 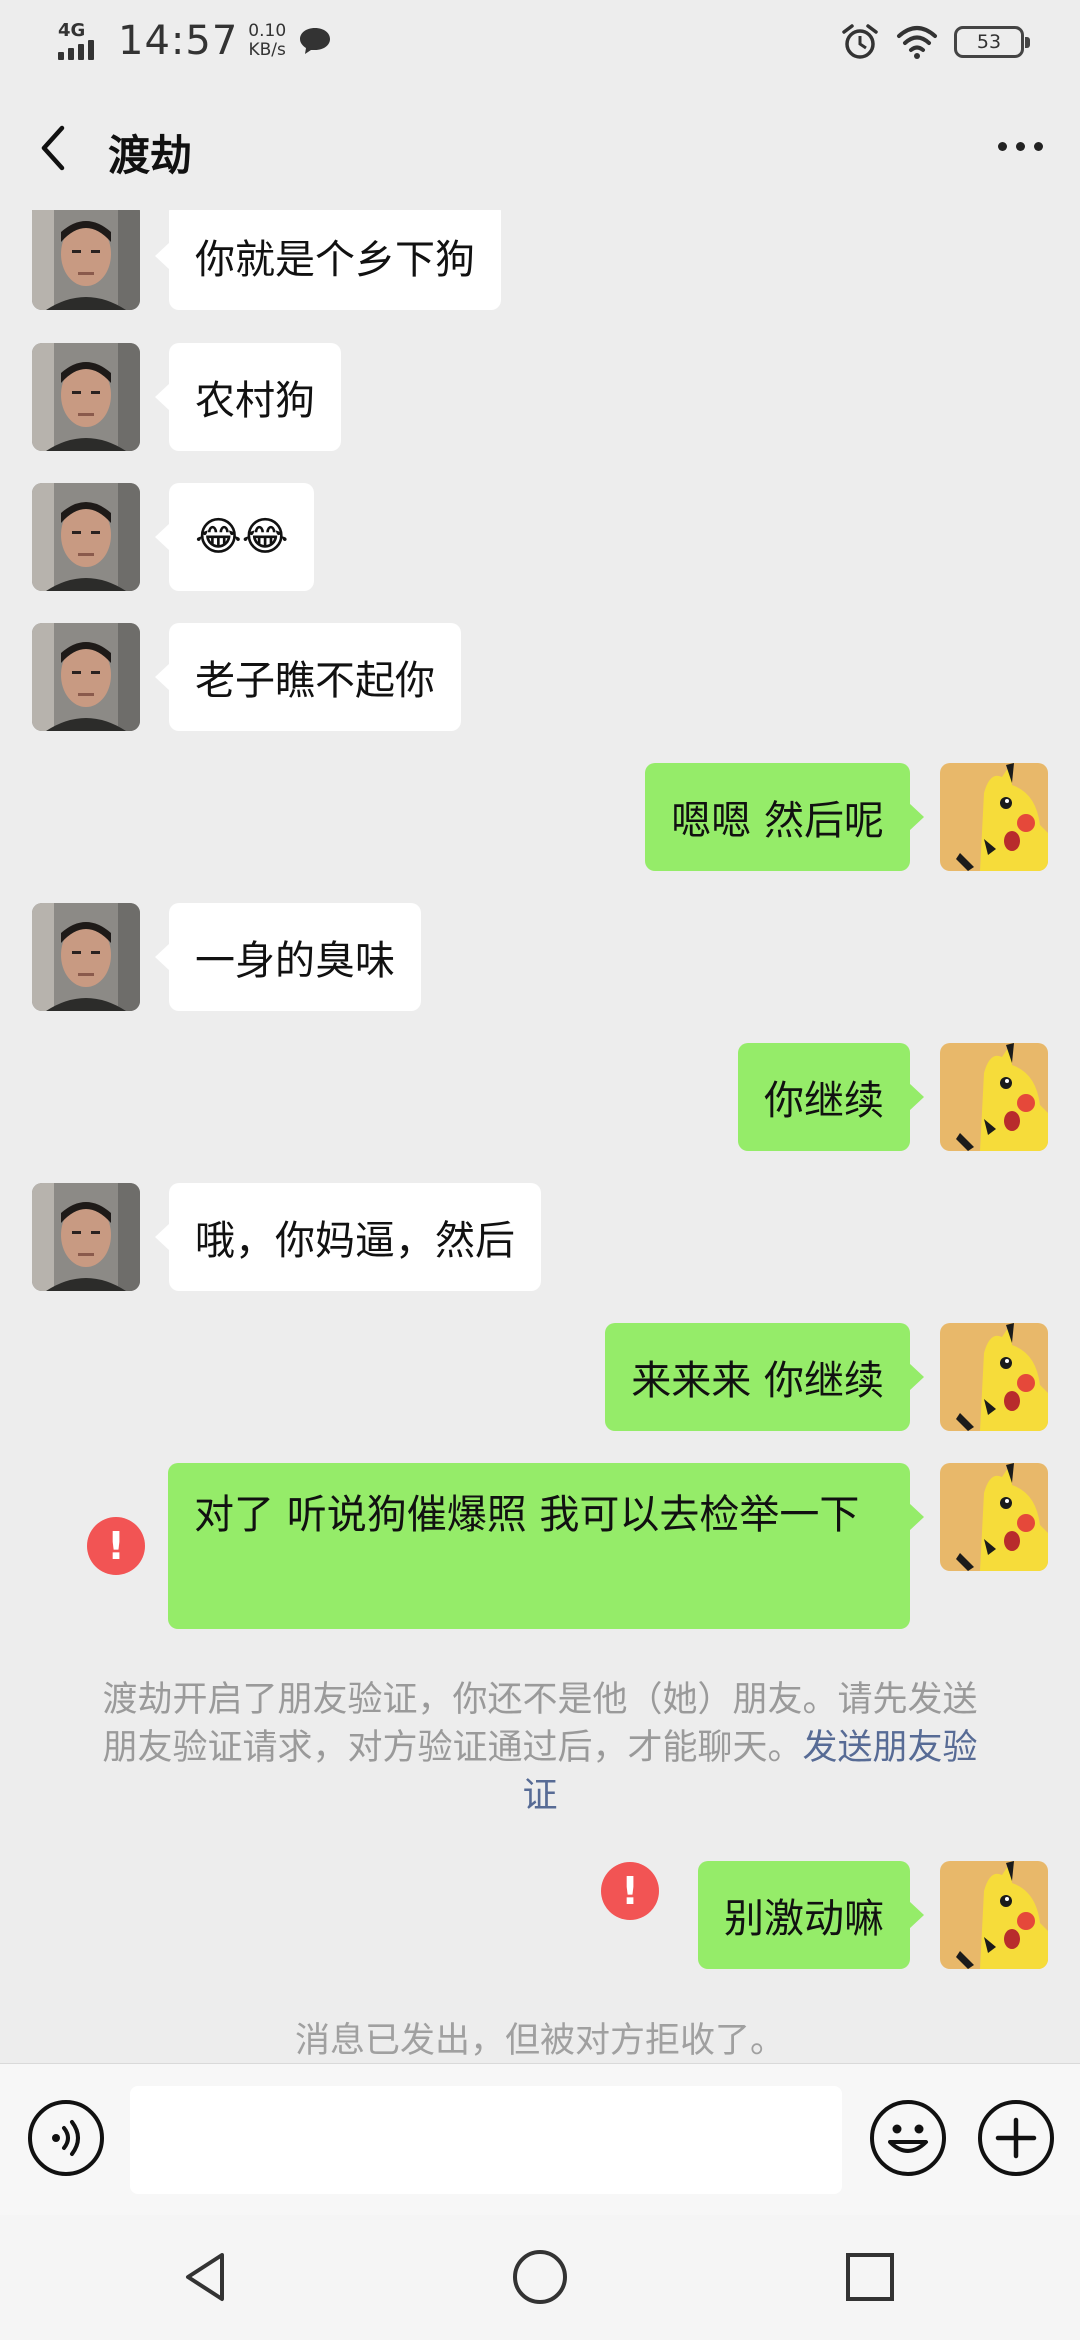 I want to click on outgoing-message: 你继续, so click(x=831, y=1097).